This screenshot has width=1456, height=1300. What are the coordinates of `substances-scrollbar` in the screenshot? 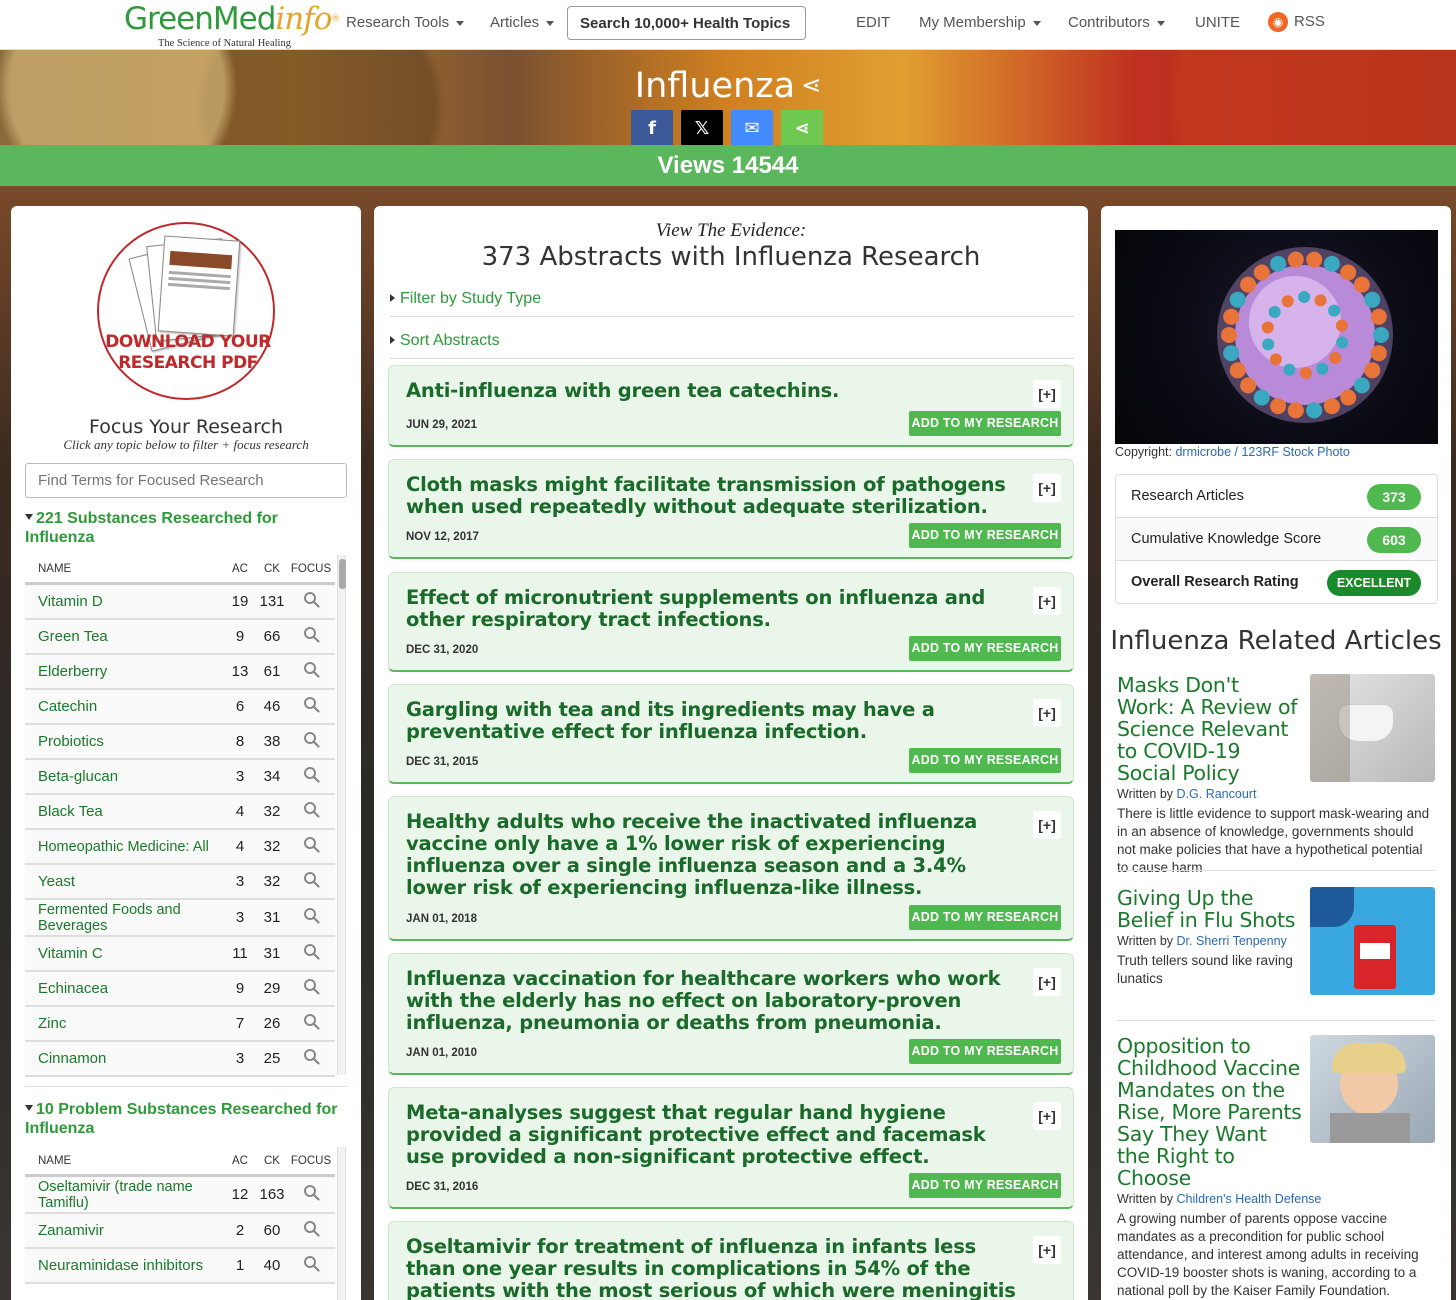 It's located at (341, 815).